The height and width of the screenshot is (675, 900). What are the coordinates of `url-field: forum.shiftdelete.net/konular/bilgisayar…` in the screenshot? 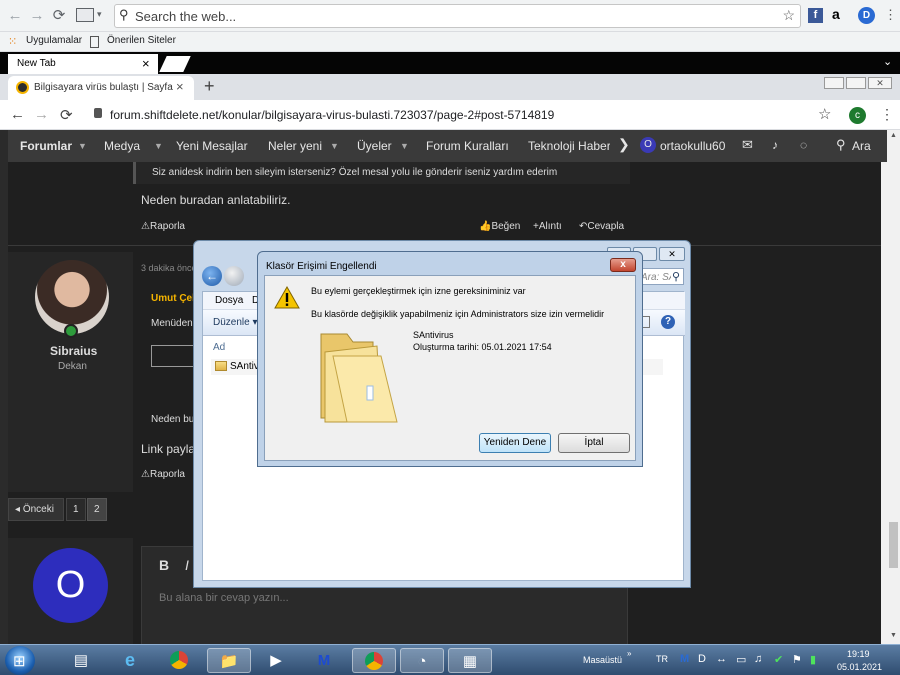 It's located at (332, 115).